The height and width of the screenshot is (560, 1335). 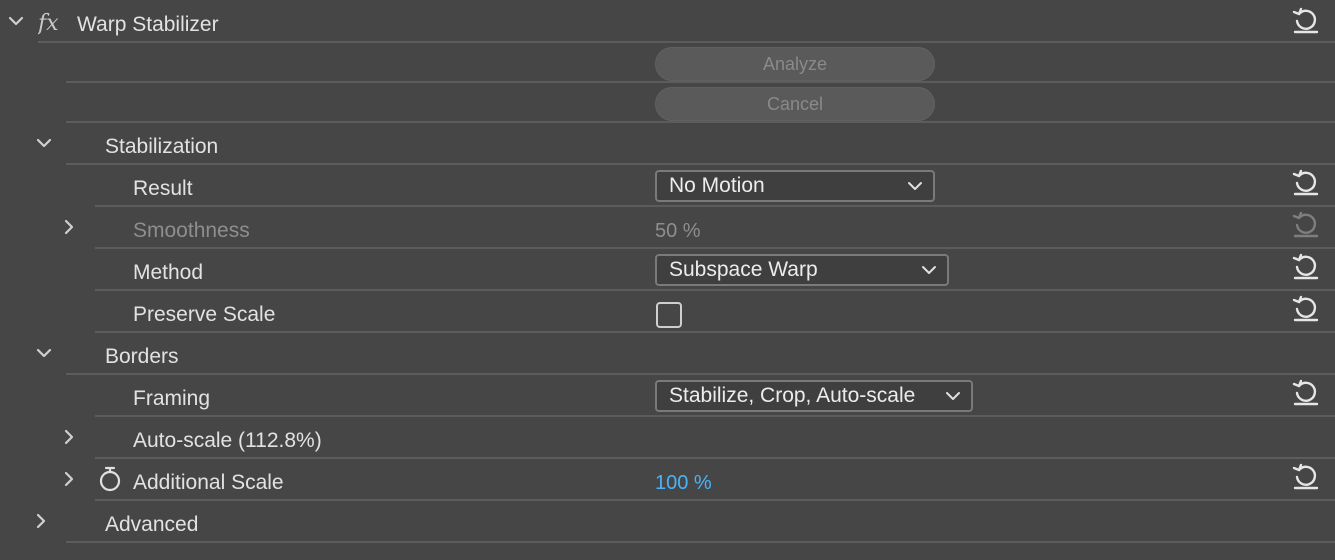 I want to click on collapse-effect-chevron-down-icon, so click(x=16, y=21).